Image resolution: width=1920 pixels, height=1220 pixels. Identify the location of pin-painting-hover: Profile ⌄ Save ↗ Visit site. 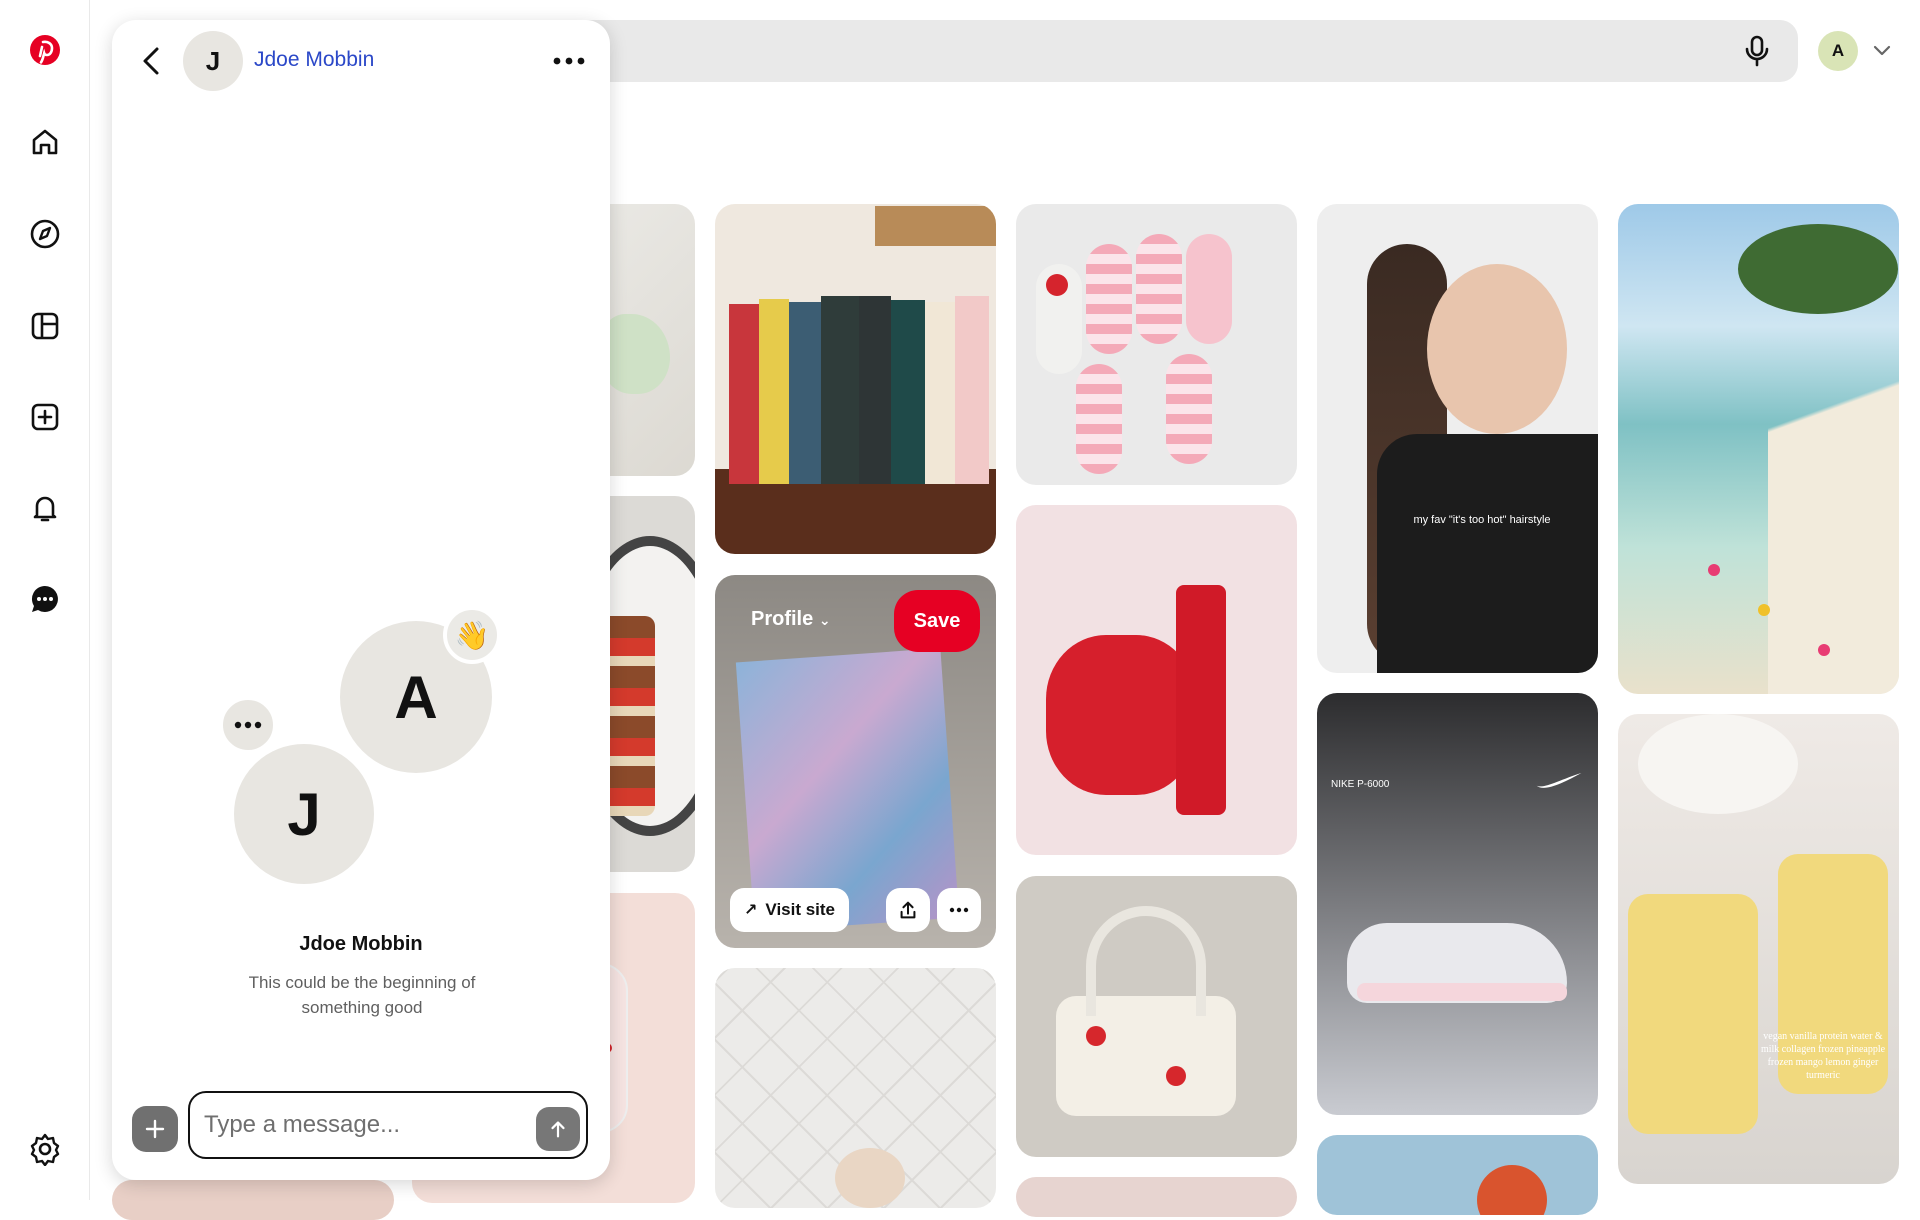
(855, 761).